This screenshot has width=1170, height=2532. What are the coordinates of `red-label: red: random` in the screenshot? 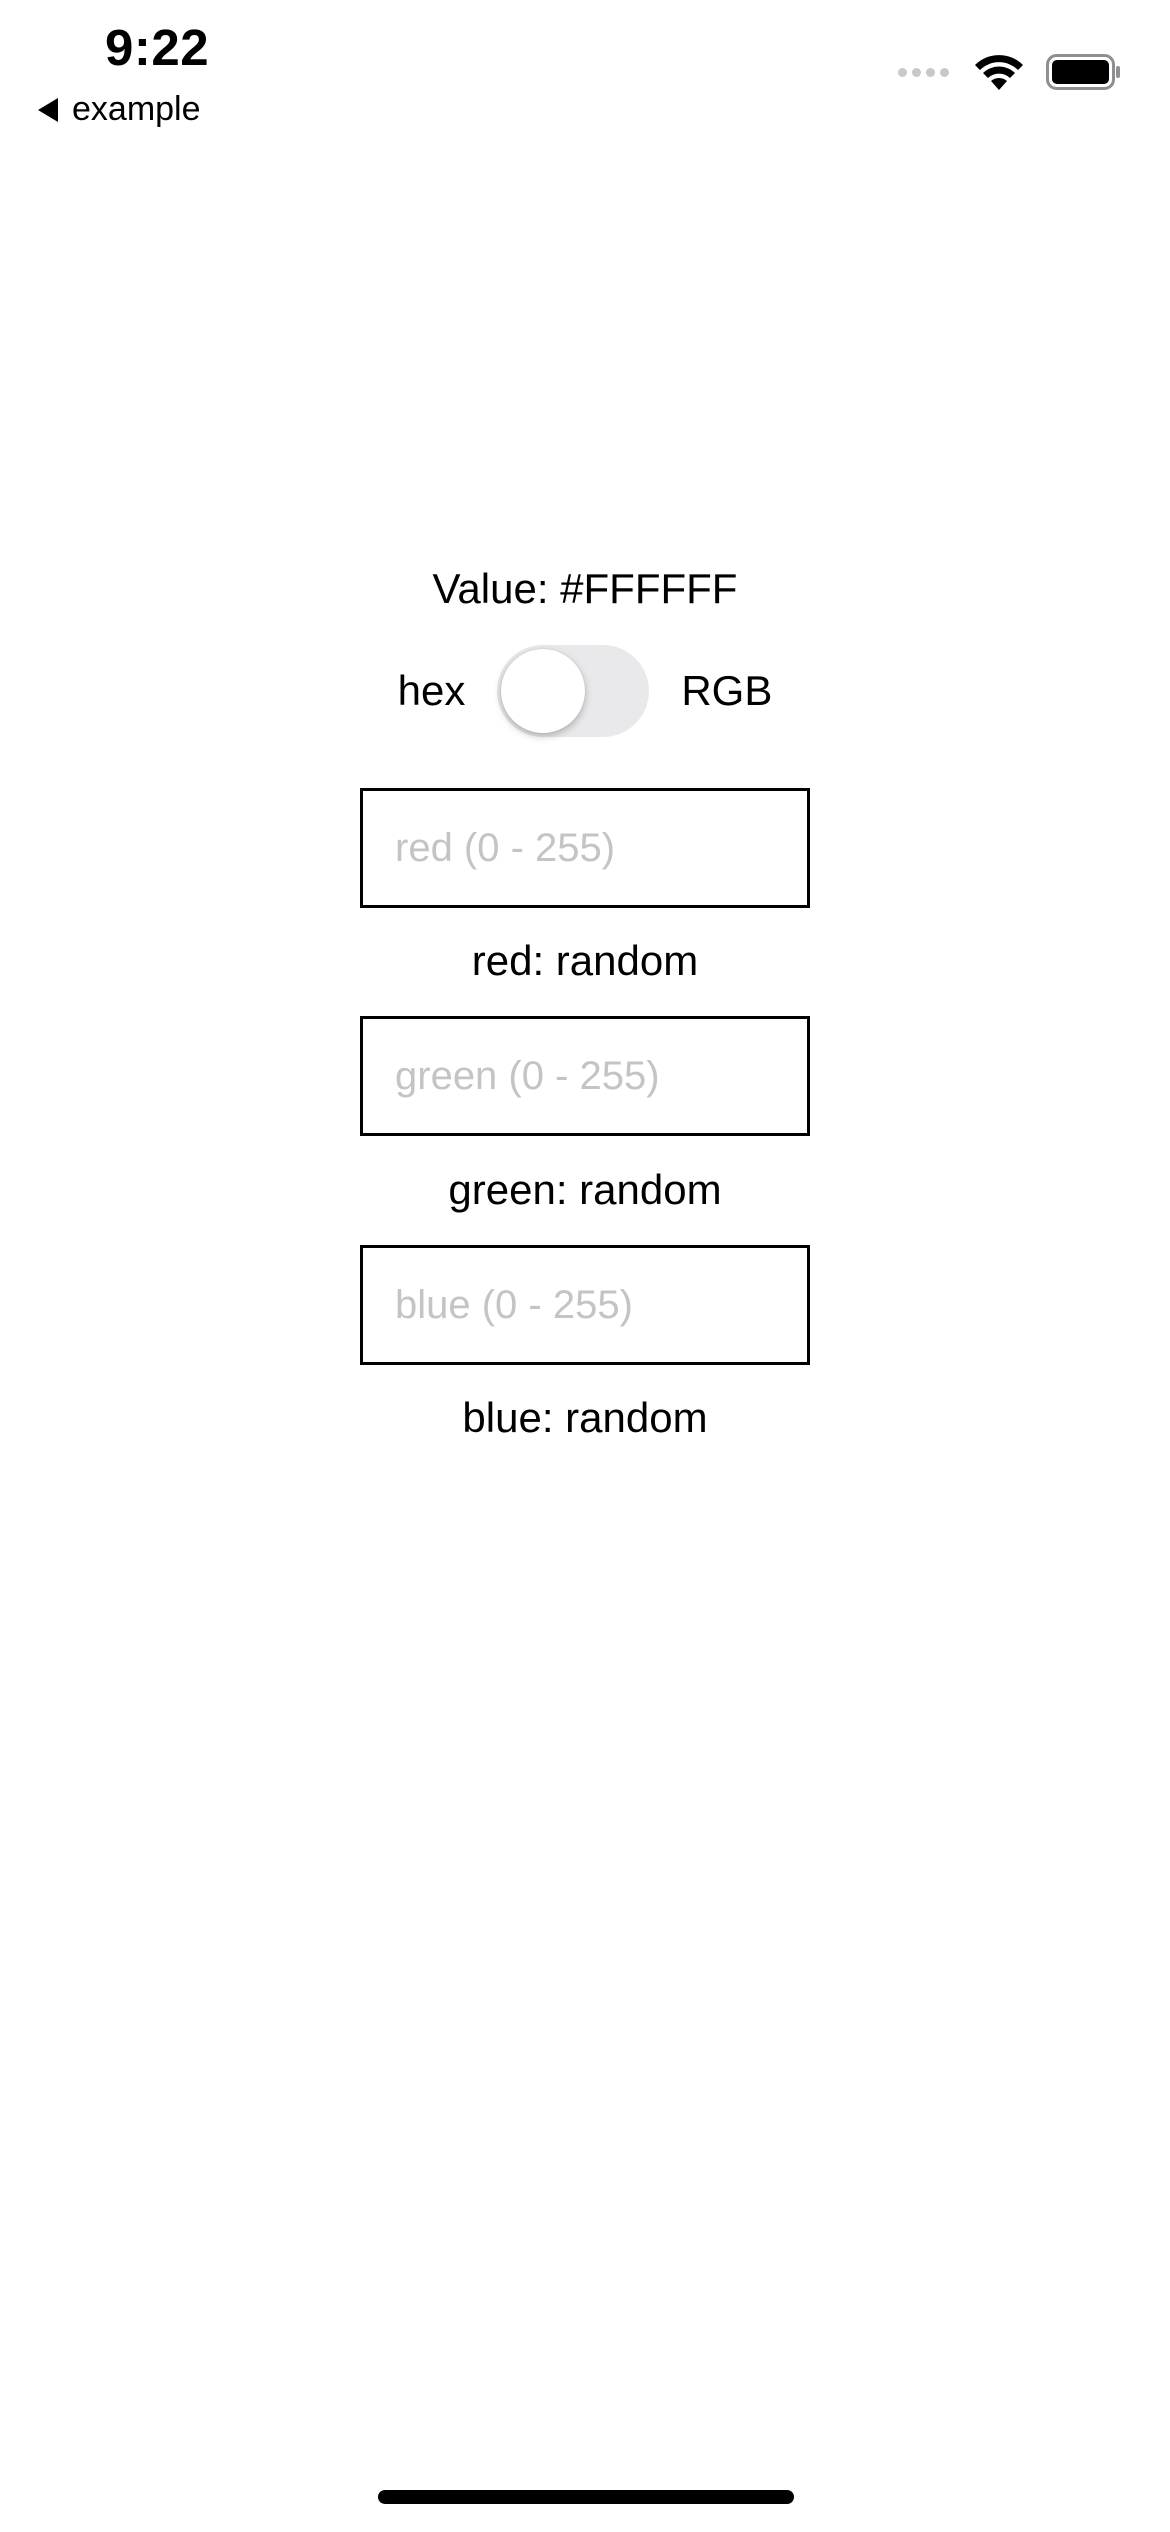 It's located at (585, 960).